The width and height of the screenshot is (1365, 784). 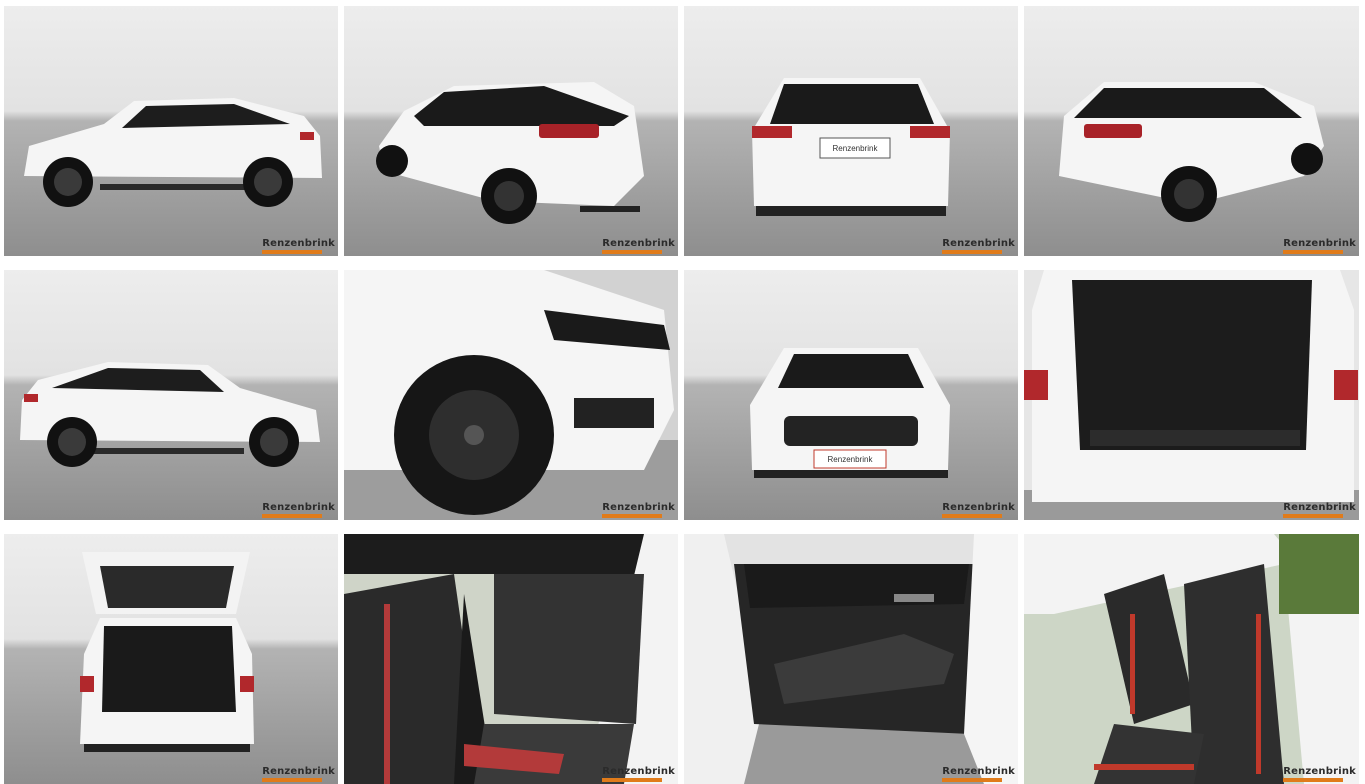 I want to click on front-seats-photo, so click(x=1191, y=659).